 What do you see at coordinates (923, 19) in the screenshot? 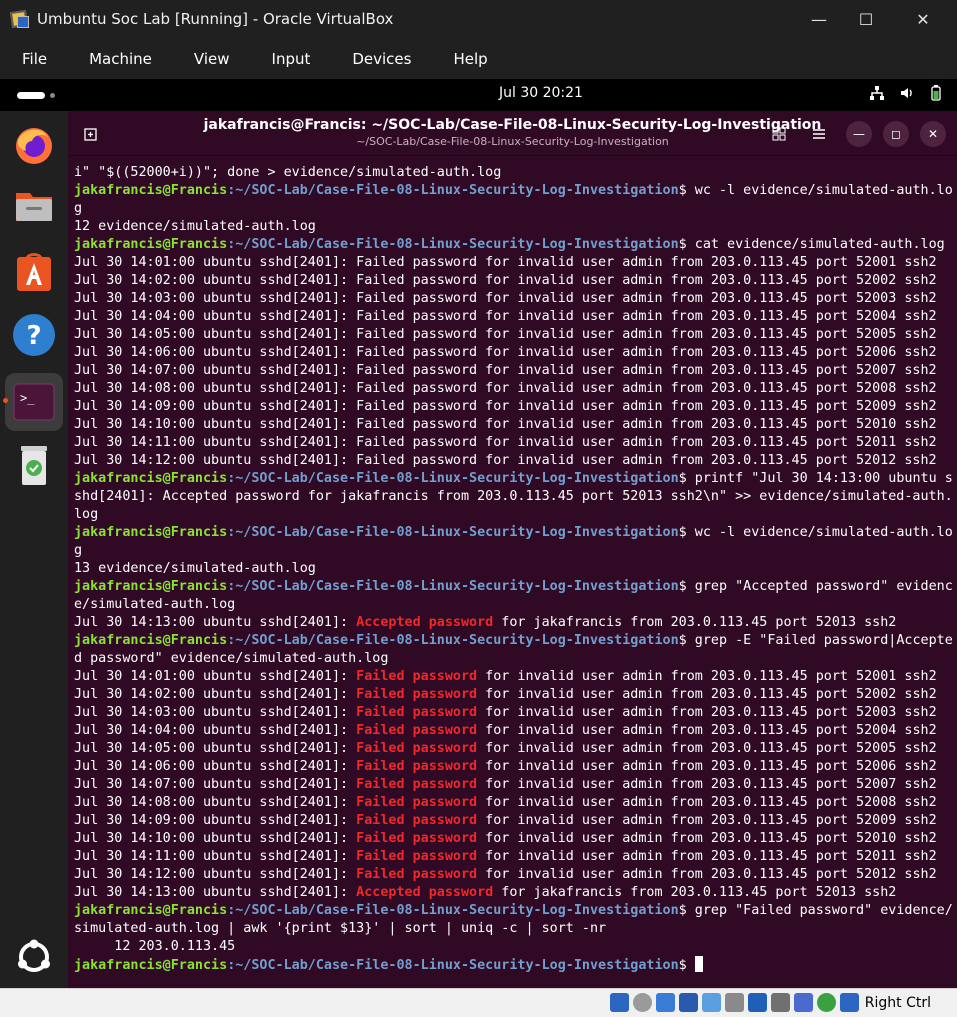
I see `close-icon: ✕` at bounding box center [923, 19].